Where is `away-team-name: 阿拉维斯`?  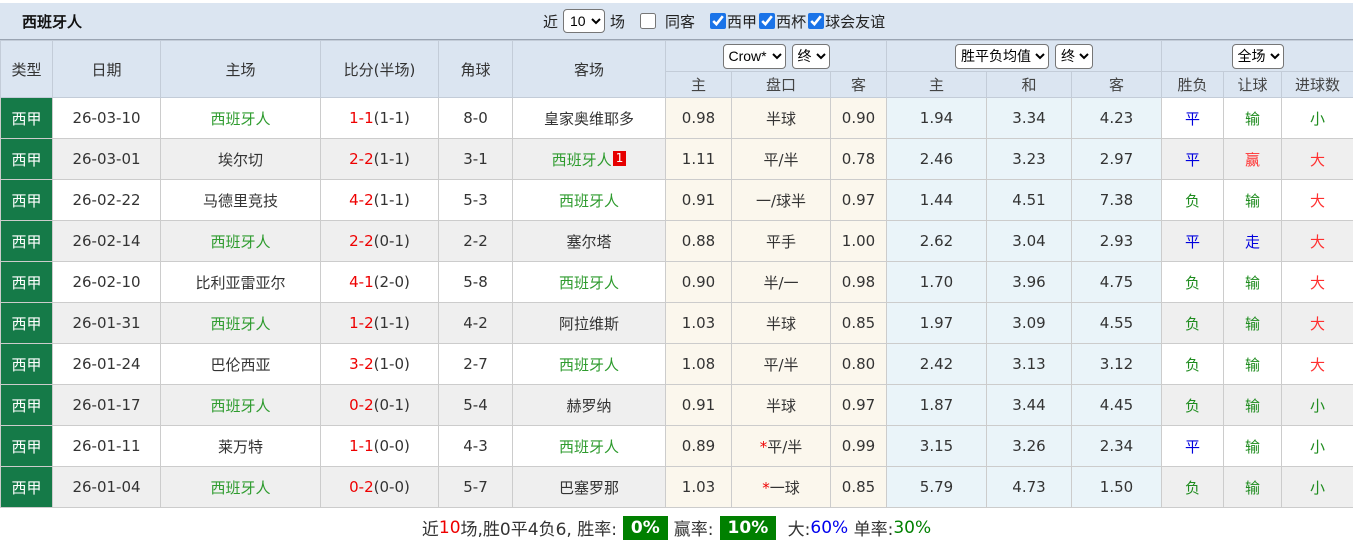 away-team-name: 阿拉维斯 is located at coordinates (589, 324).